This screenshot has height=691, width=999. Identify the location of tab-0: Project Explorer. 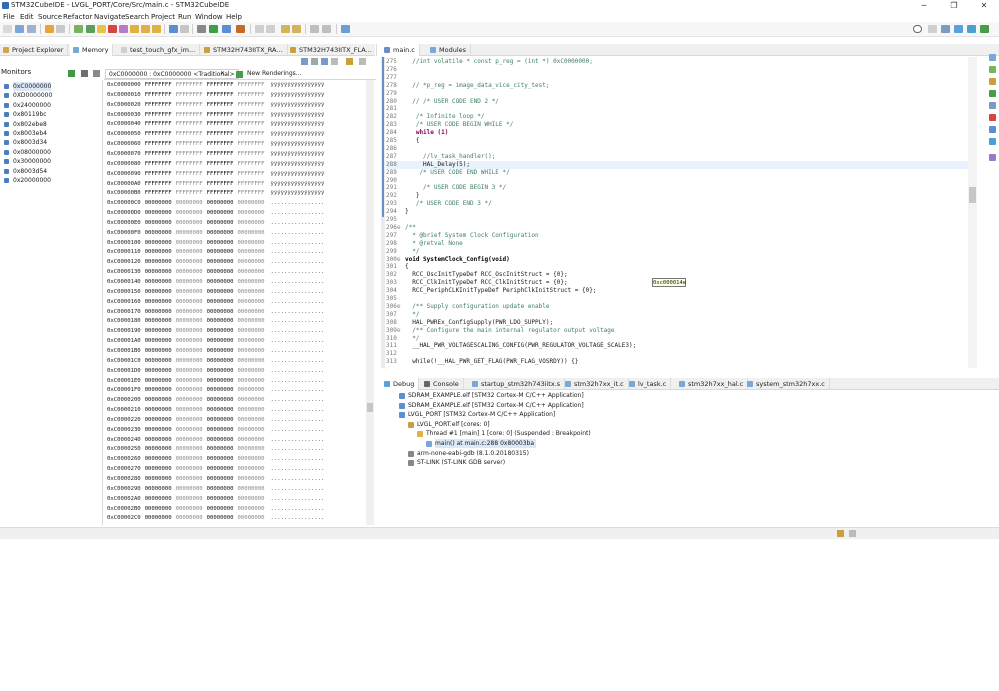
(34, 50).